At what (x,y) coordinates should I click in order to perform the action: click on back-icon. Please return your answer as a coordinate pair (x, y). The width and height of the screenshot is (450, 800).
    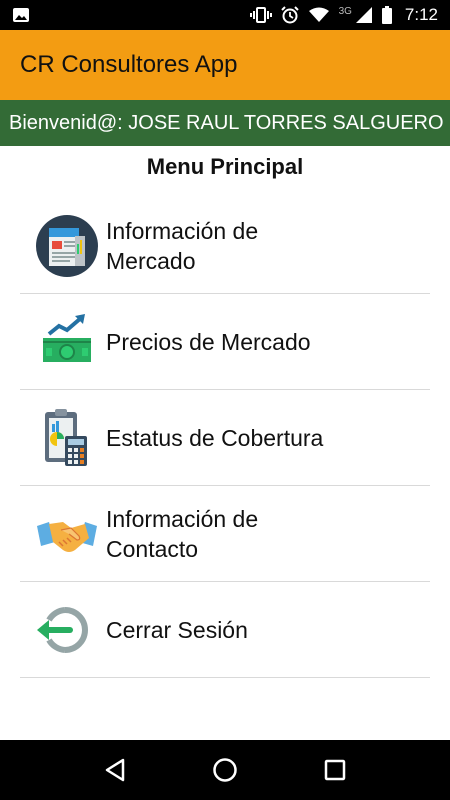
    Looking at the image, I should click on (115, 770).